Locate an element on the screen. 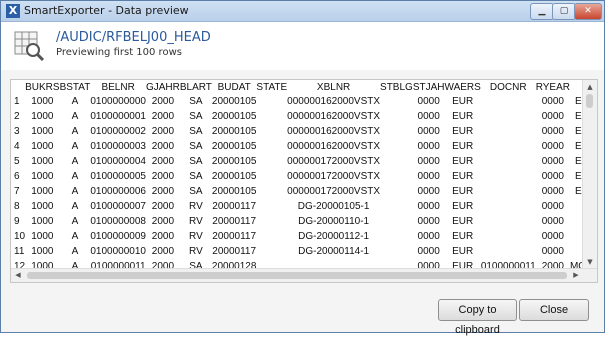 Image resolution: width=605 pixels, height=340 pixels. column-header: WAERS is located at coordinates (463, 87).